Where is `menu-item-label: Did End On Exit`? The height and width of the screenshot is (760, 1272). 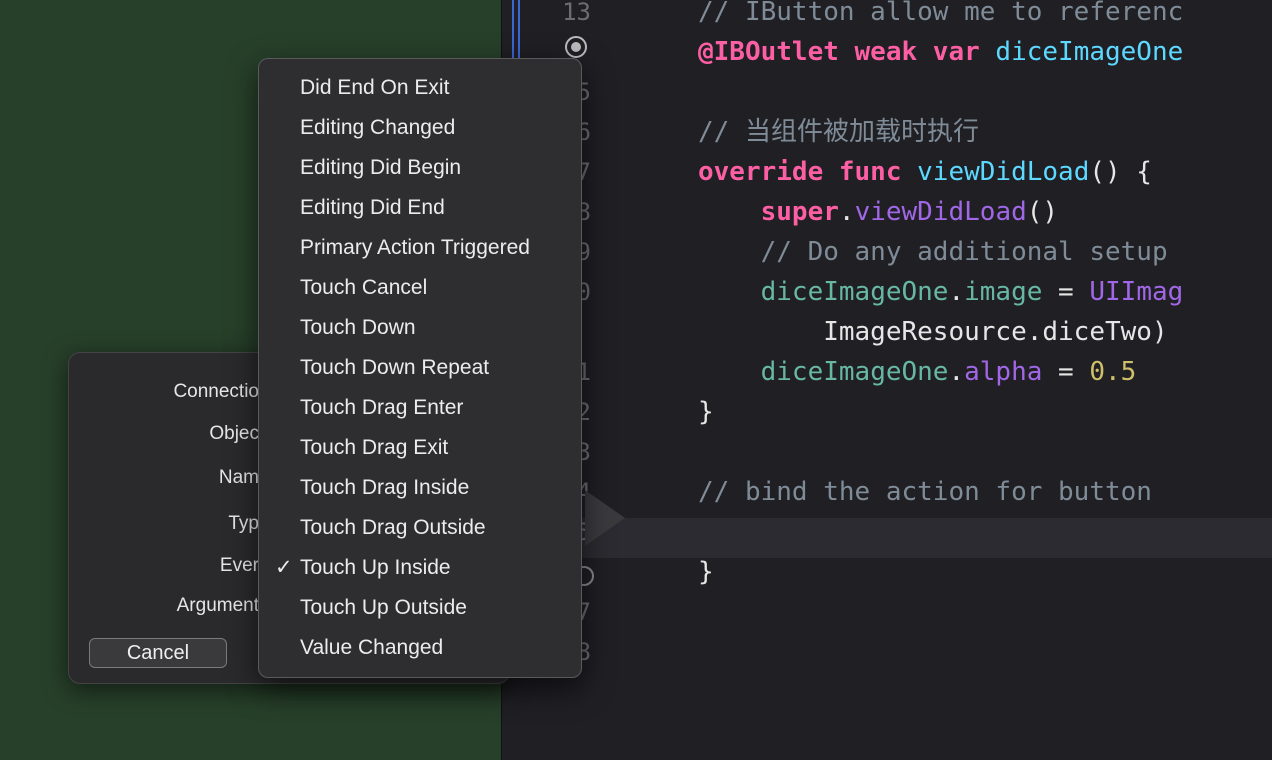 menu-item-label: Did End On Exit is located at coordinates (375, 87).